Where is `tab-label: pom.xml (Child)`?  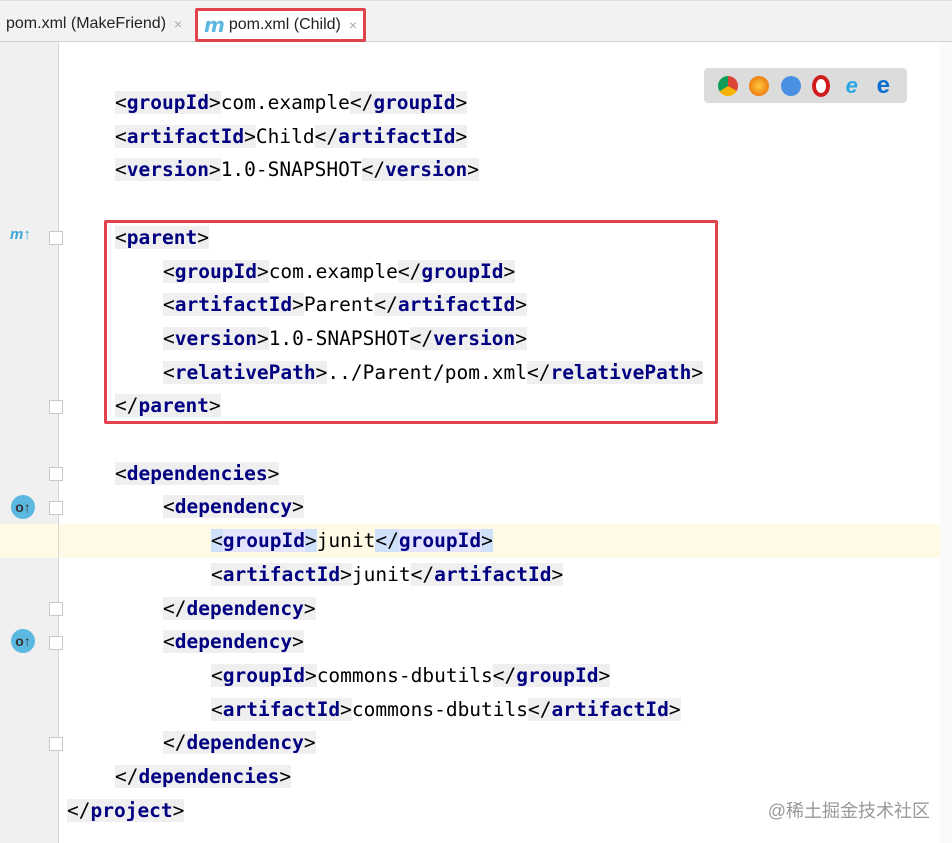
tab-label: pom.xml (Child) is located at coordinates (284, 24).